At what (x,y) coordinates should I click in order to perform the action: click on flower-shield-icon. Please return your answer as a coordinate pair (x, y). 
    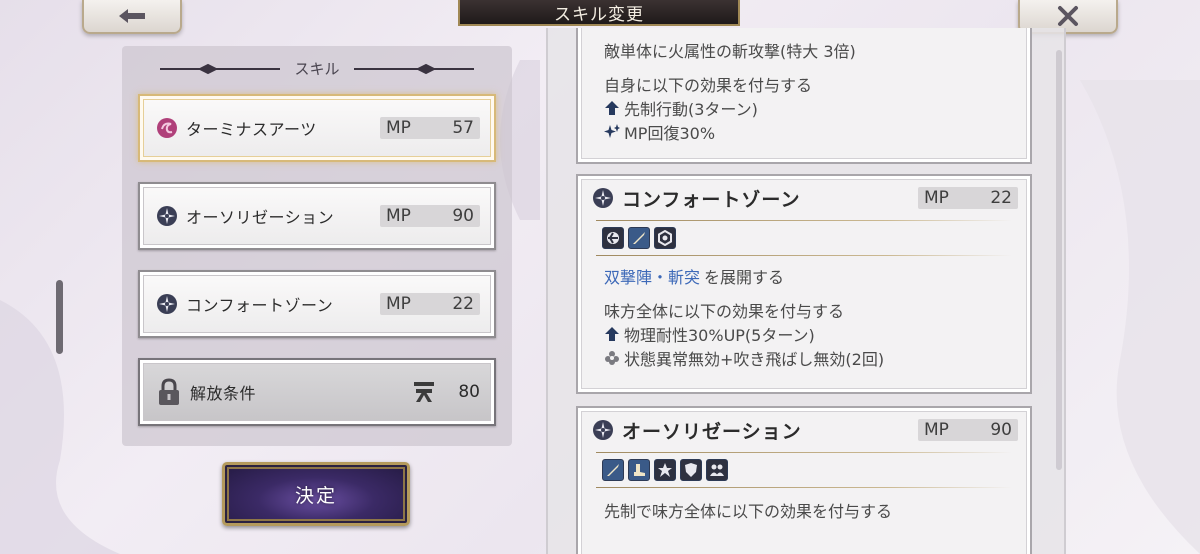
    Looking at the image, I should click on (612, 358).